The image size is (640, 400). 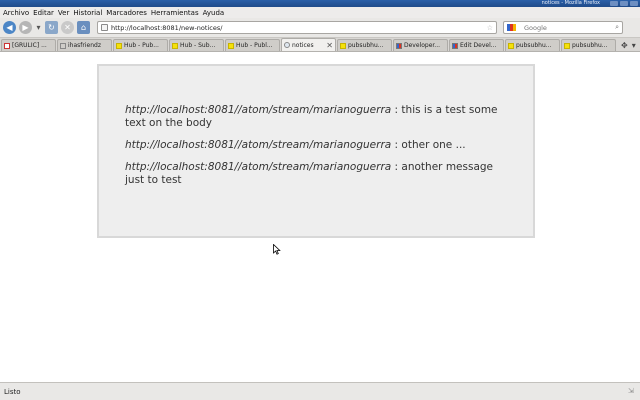 What do you see at coordinates (614, 3) in the screenshot?
I see `minimize-button` at bounding box center [614, 3].